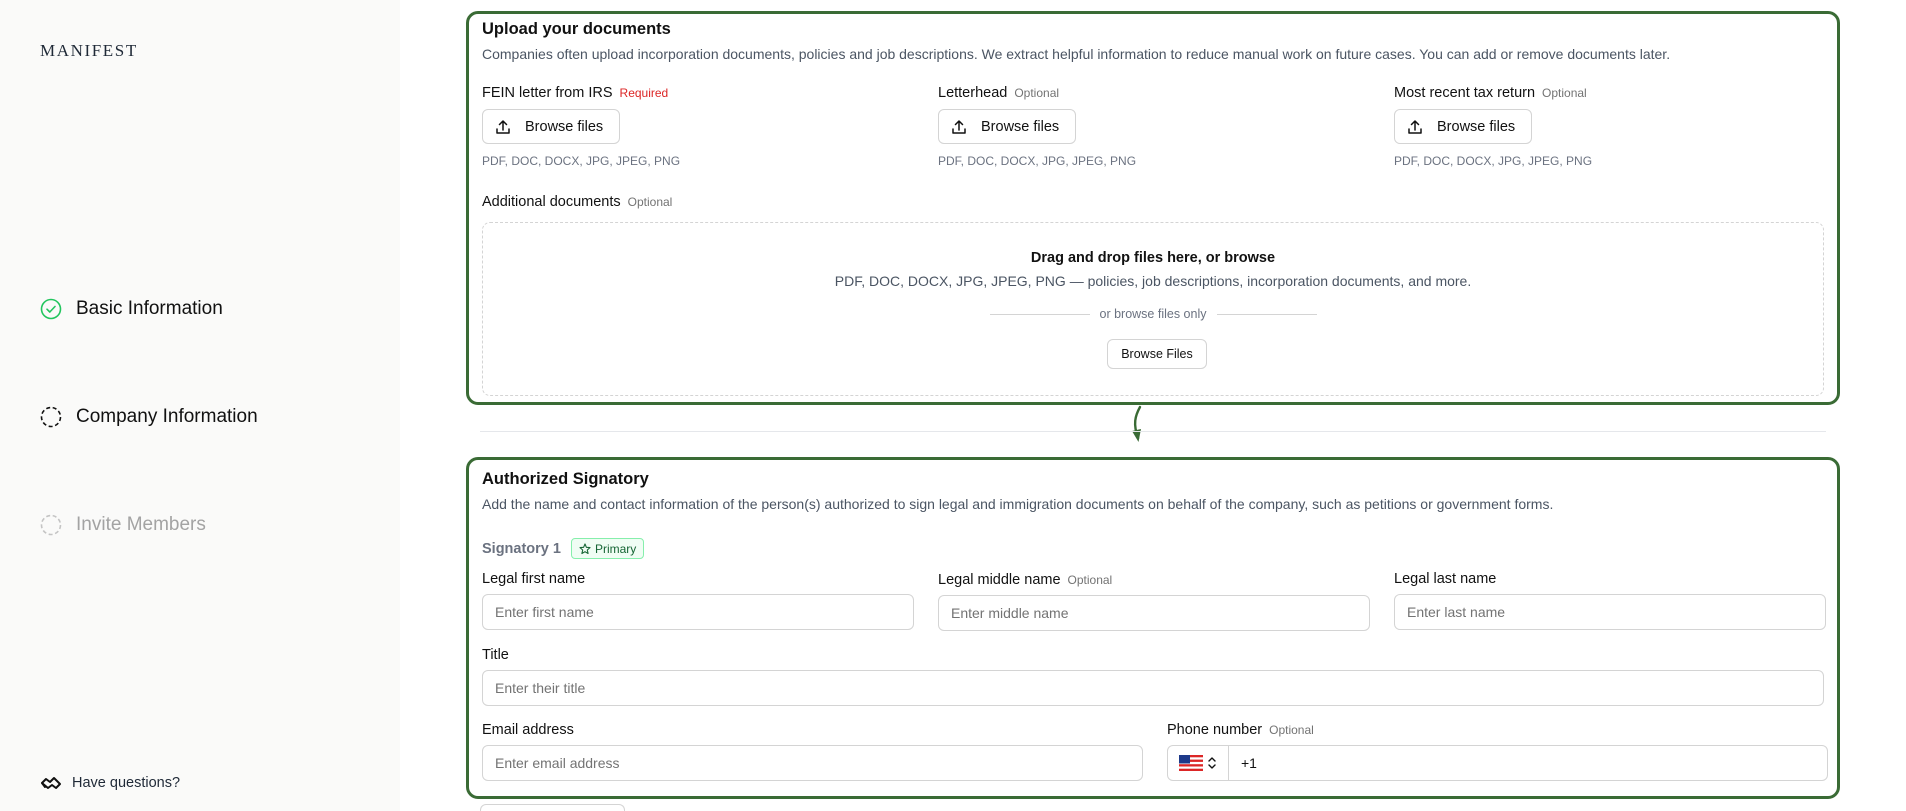 The height and width of the screenshot is (811, 1906). Describe the element at coordinates (1153, 258) in the screenshot. I see `dropzone-title: Drag and drop files here, or browse` at that location.